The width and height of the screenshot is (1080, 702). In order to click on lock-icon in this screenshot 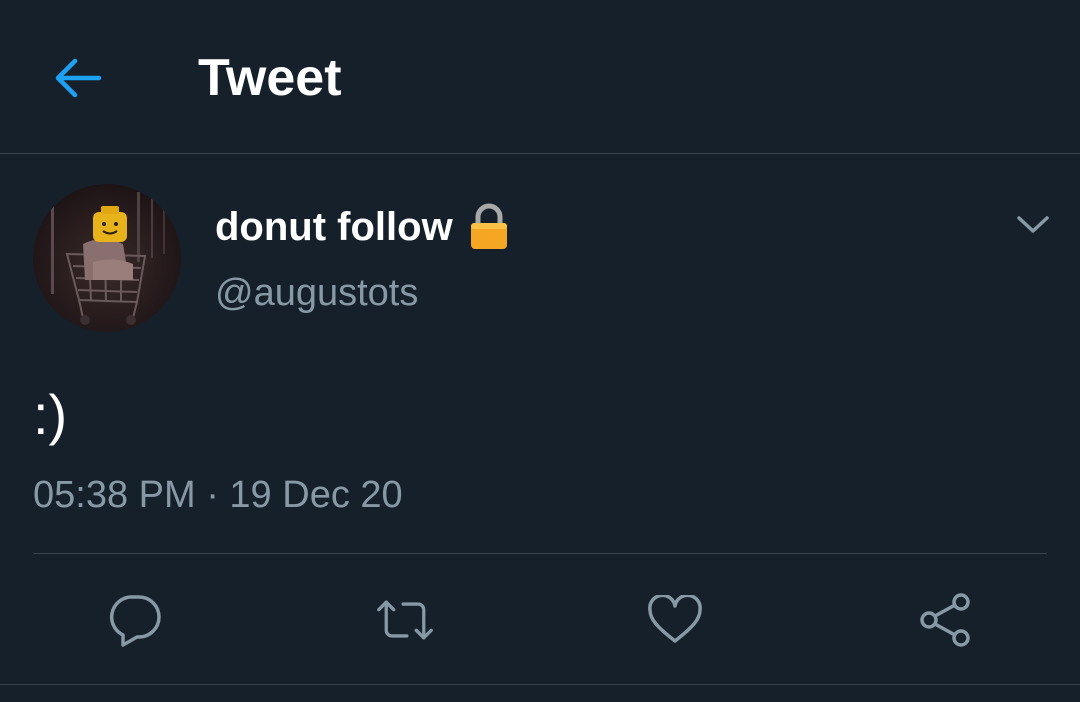, I will do `click(489, 227)`.